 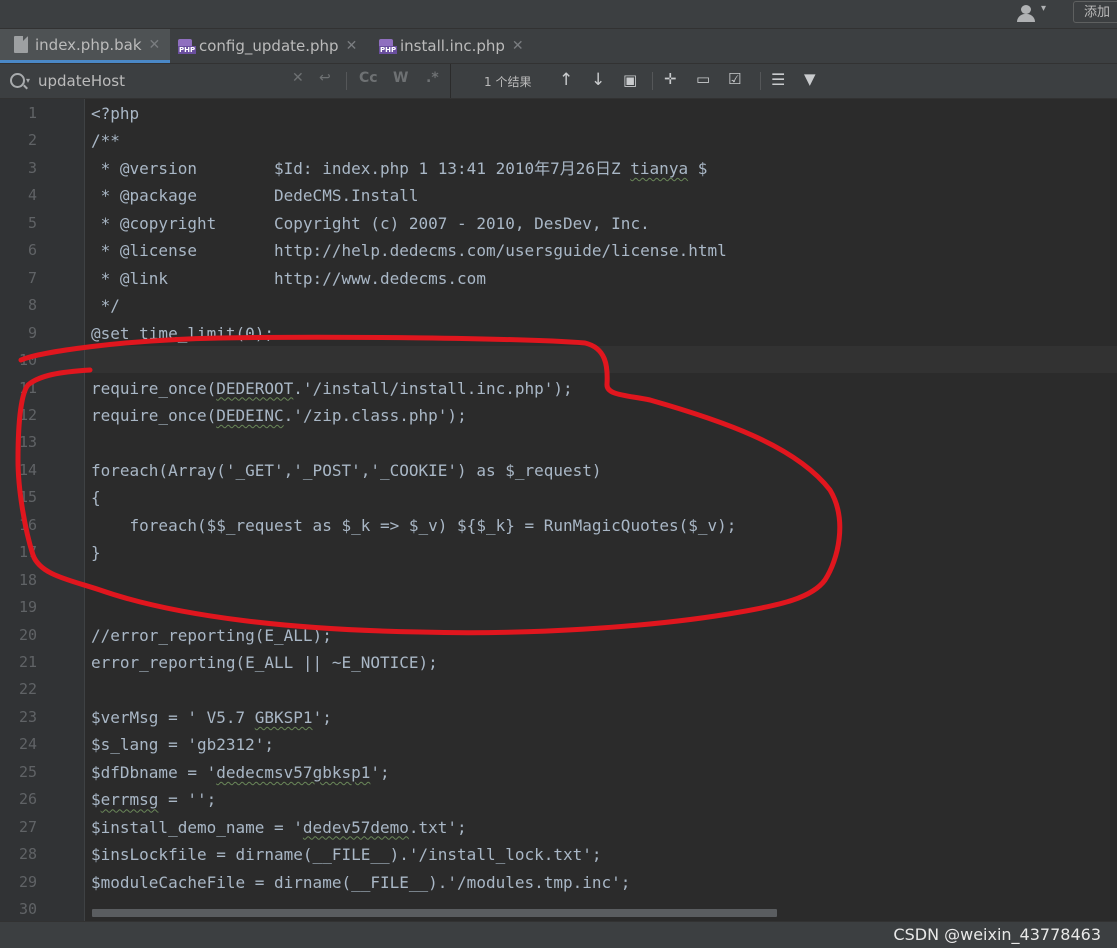 I want to click on code-line: require_once(DEDEINC.'/zip.class.php');, so click(x=279, y=415).